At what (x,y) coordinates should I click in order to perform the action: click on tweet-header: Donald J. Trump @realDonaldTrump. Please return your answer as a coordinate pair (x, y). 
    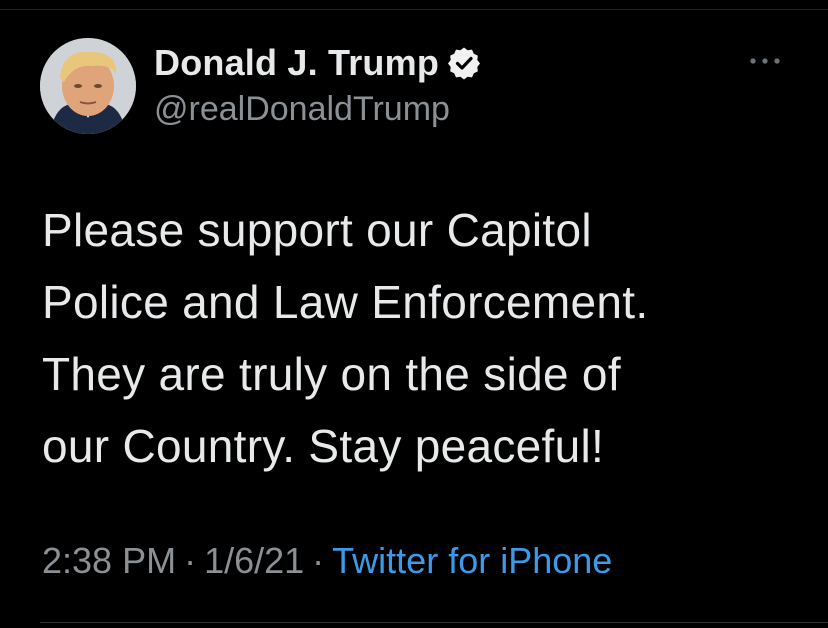
    Looking at the image, I should click on (420, 86).